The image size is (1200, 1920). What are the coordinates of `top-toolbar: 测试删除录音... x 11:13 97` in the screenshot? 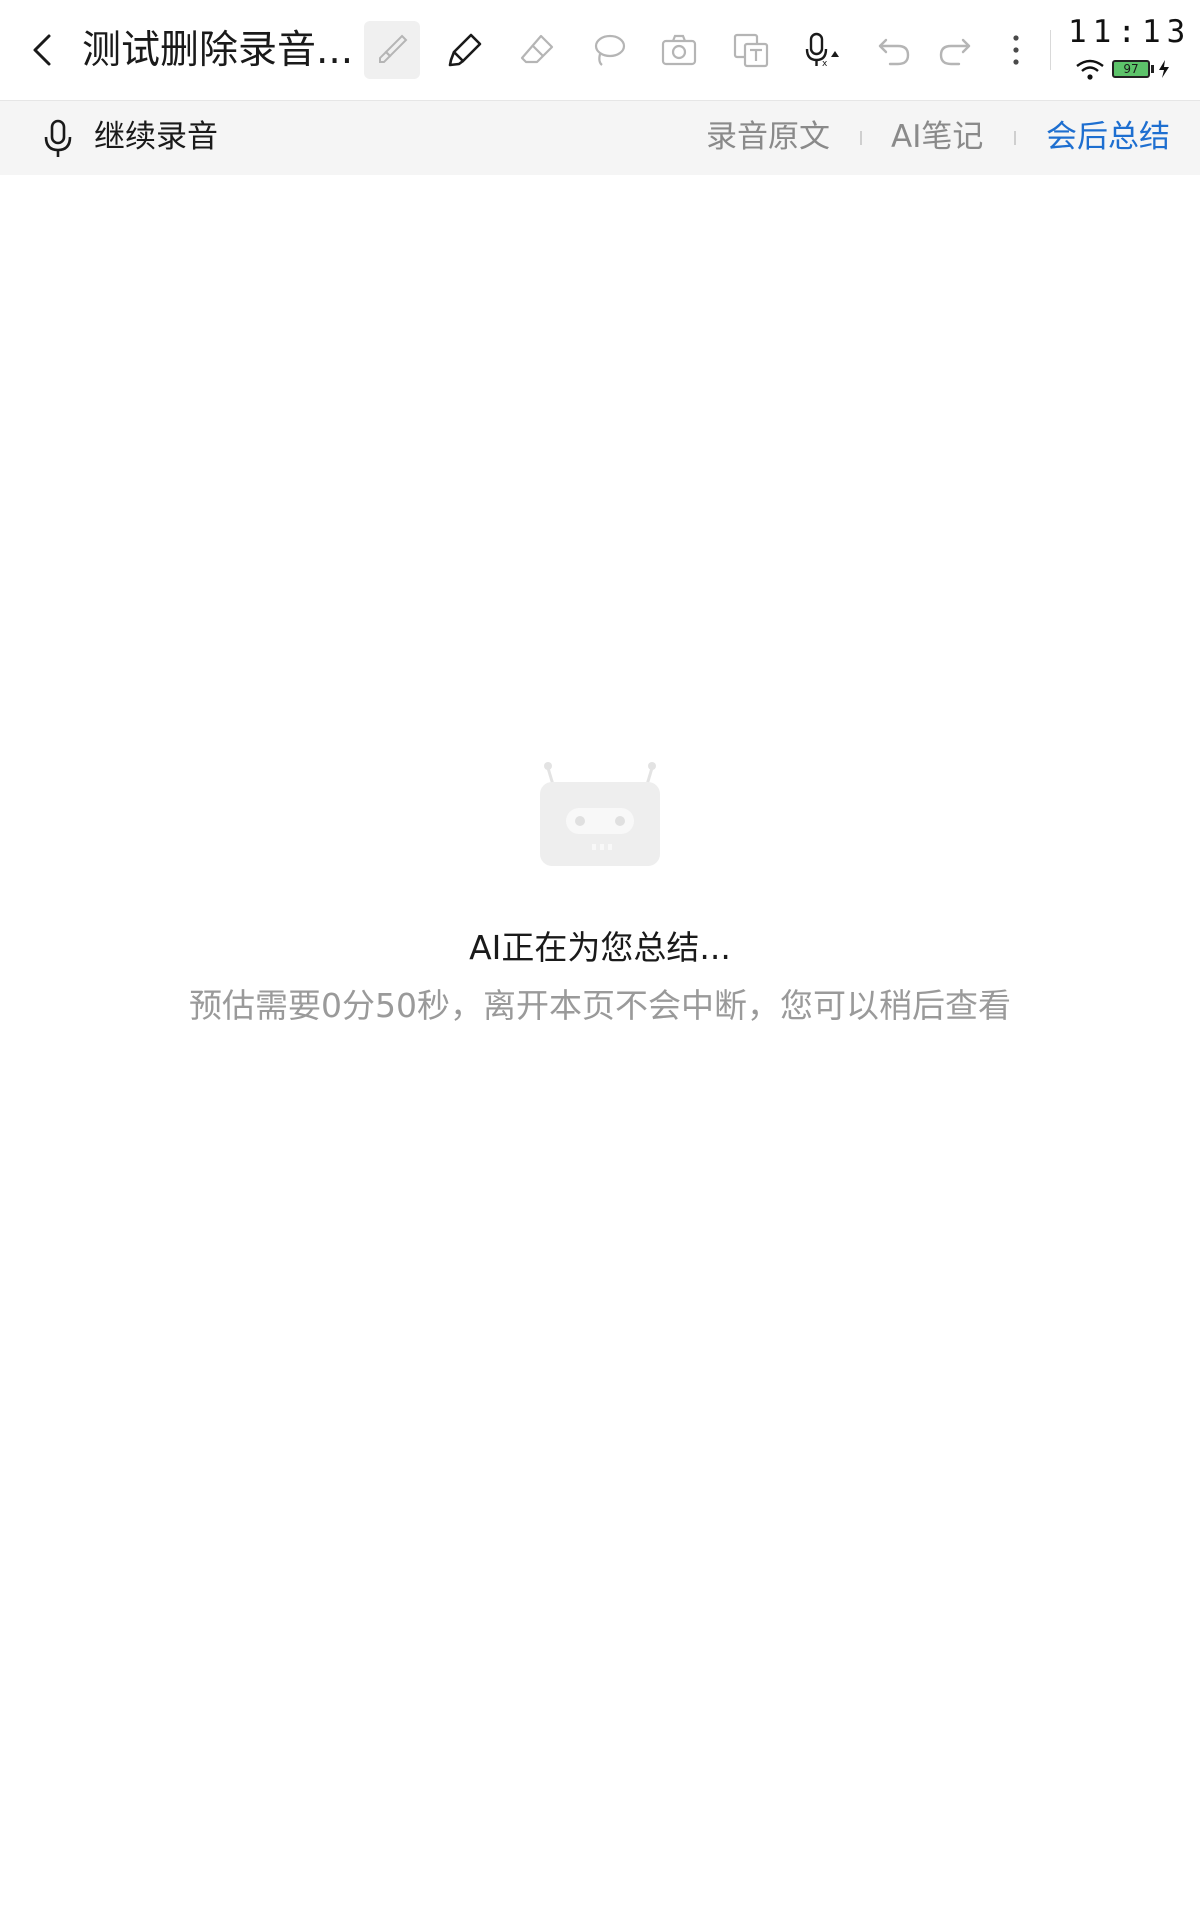 It's located at (600, 50).